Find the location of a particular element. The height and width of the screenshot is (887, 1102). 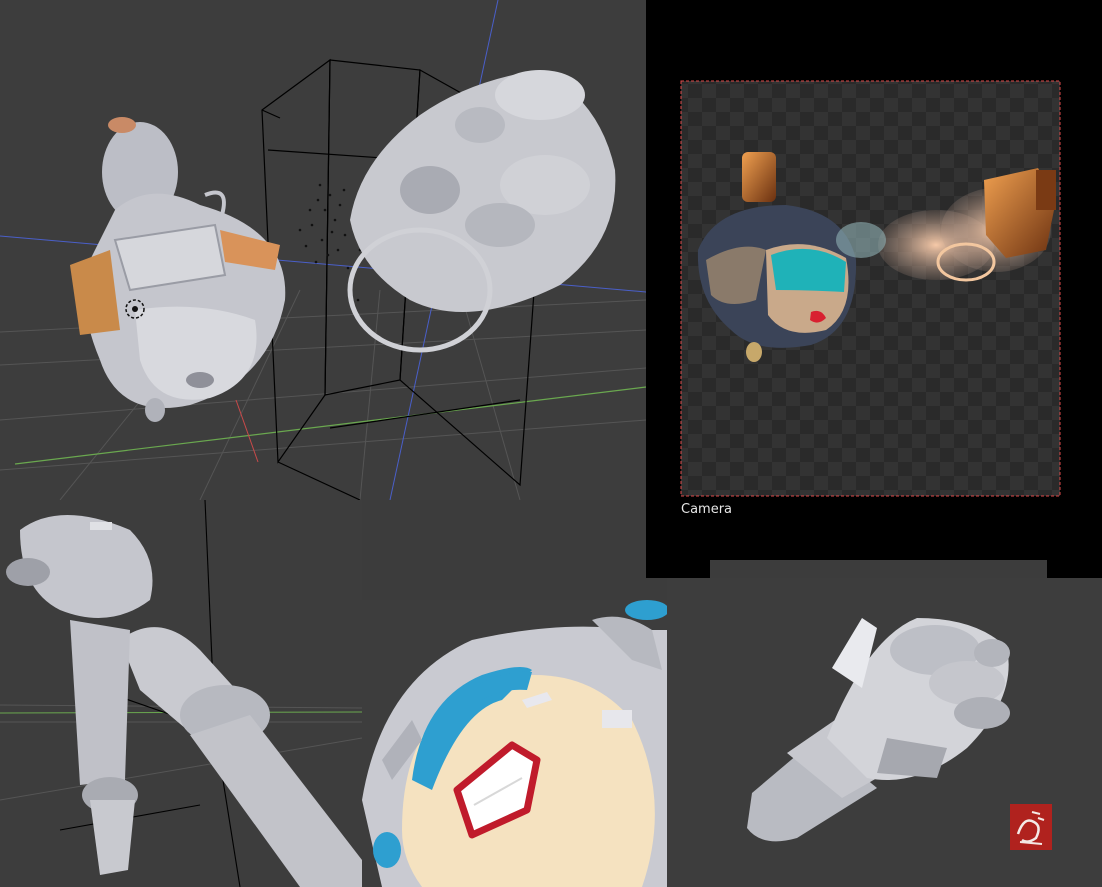

face-model is located at coordinates (514, 743).